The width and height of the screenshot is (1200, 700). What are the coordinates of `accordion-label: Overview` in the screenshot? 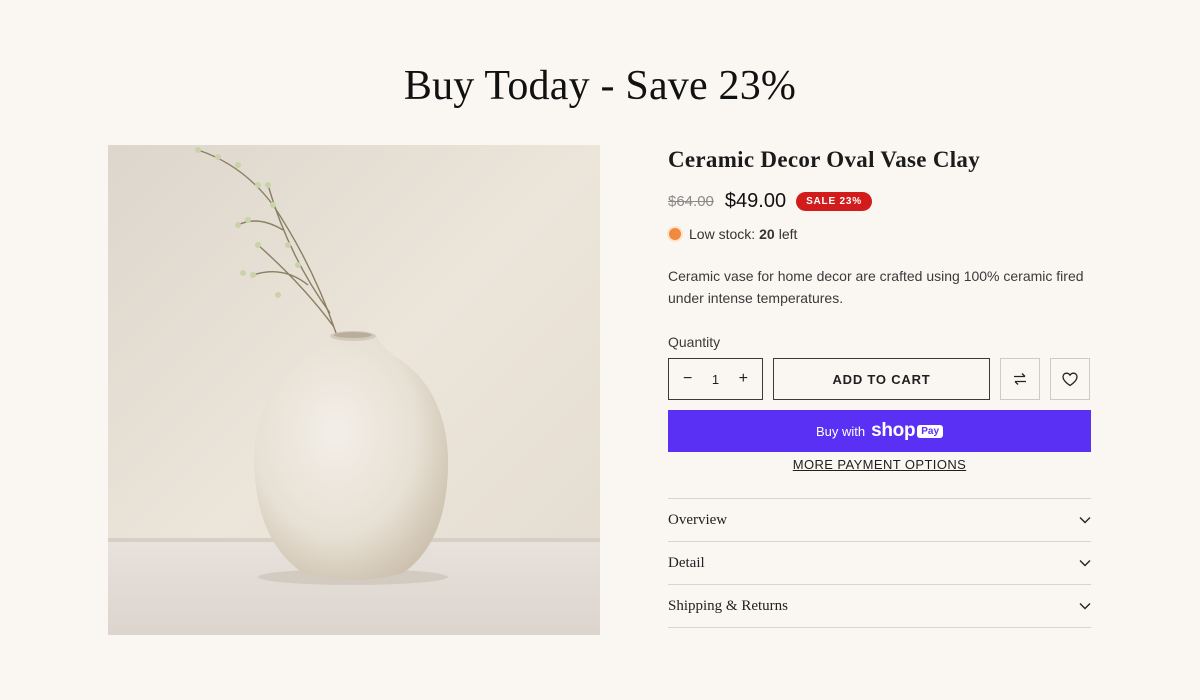 It's located at (698, 519).